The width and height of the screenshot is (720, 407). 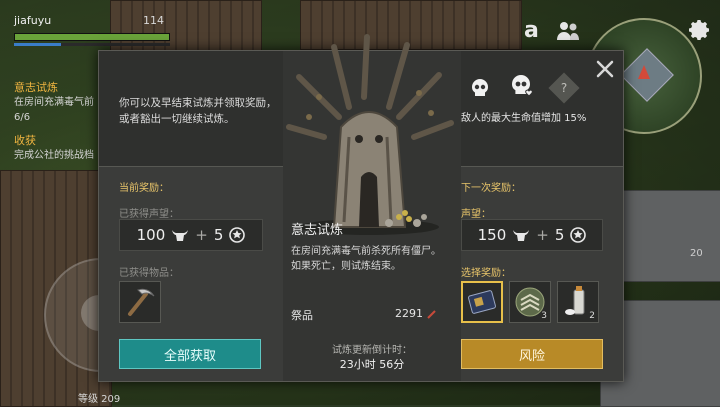 What do you see at coordinates (696, 253) in the screenshot?
I see `resource-count: 20` at bounding box center [696, 253].